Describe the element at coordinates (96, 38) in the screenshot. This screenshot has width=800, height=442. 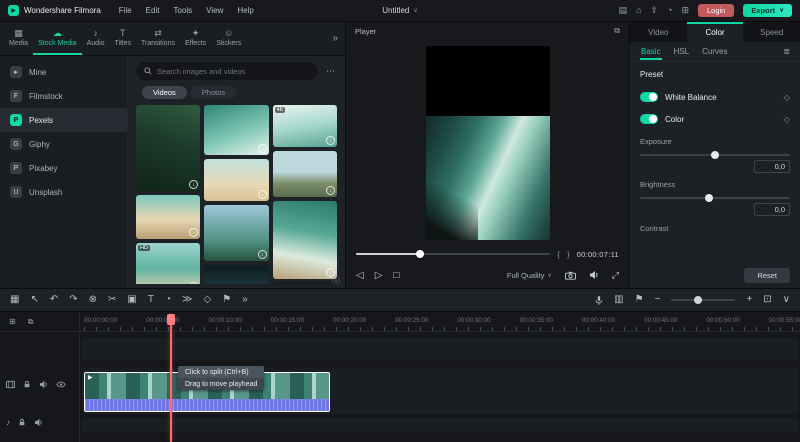
I see `media-tab: ♪ Audio` at that location.